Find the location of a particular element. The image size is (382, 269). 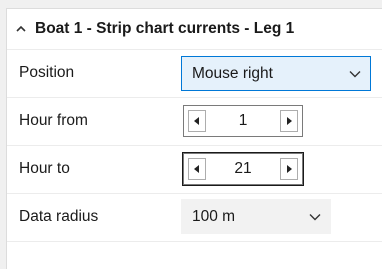

hour-from-value: 1 is located at coordinates (243, 121).